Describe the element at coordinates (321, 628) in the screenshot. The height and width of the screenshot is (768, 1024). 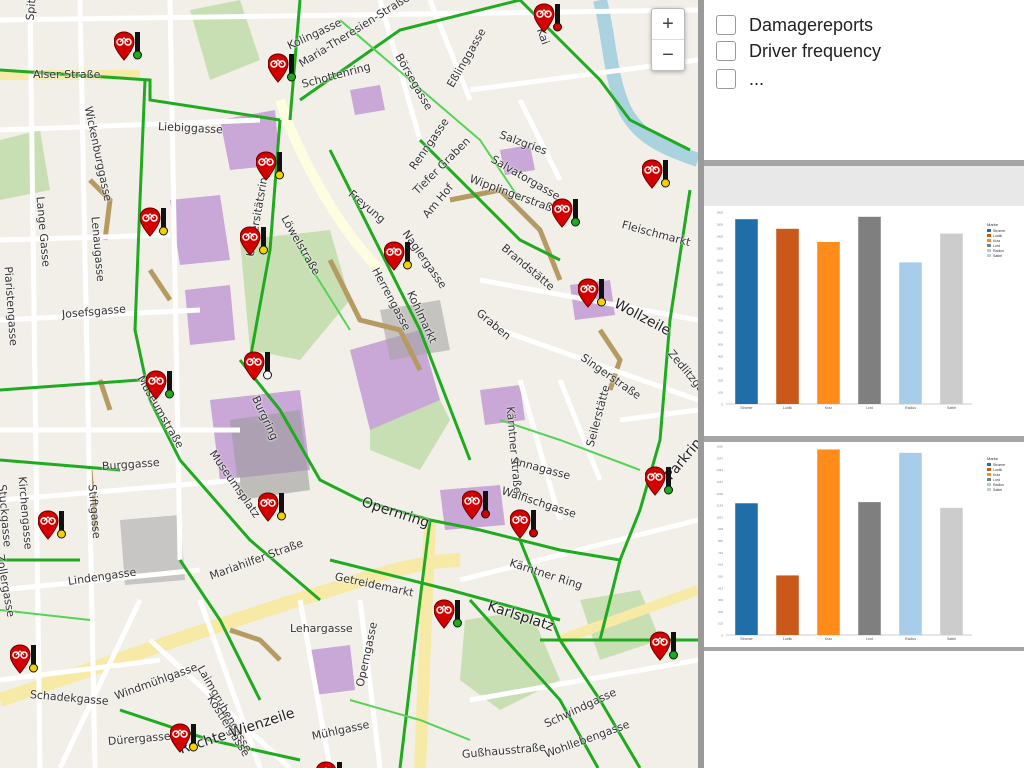
I see `street-label: Lehargasse` at that location.